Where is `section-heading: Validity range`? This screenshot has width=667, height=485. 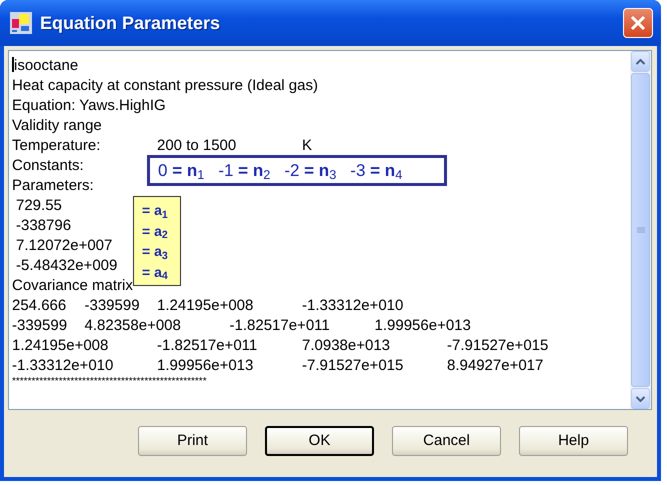
section-heading: Validity range is located at coordinates (57, 125).